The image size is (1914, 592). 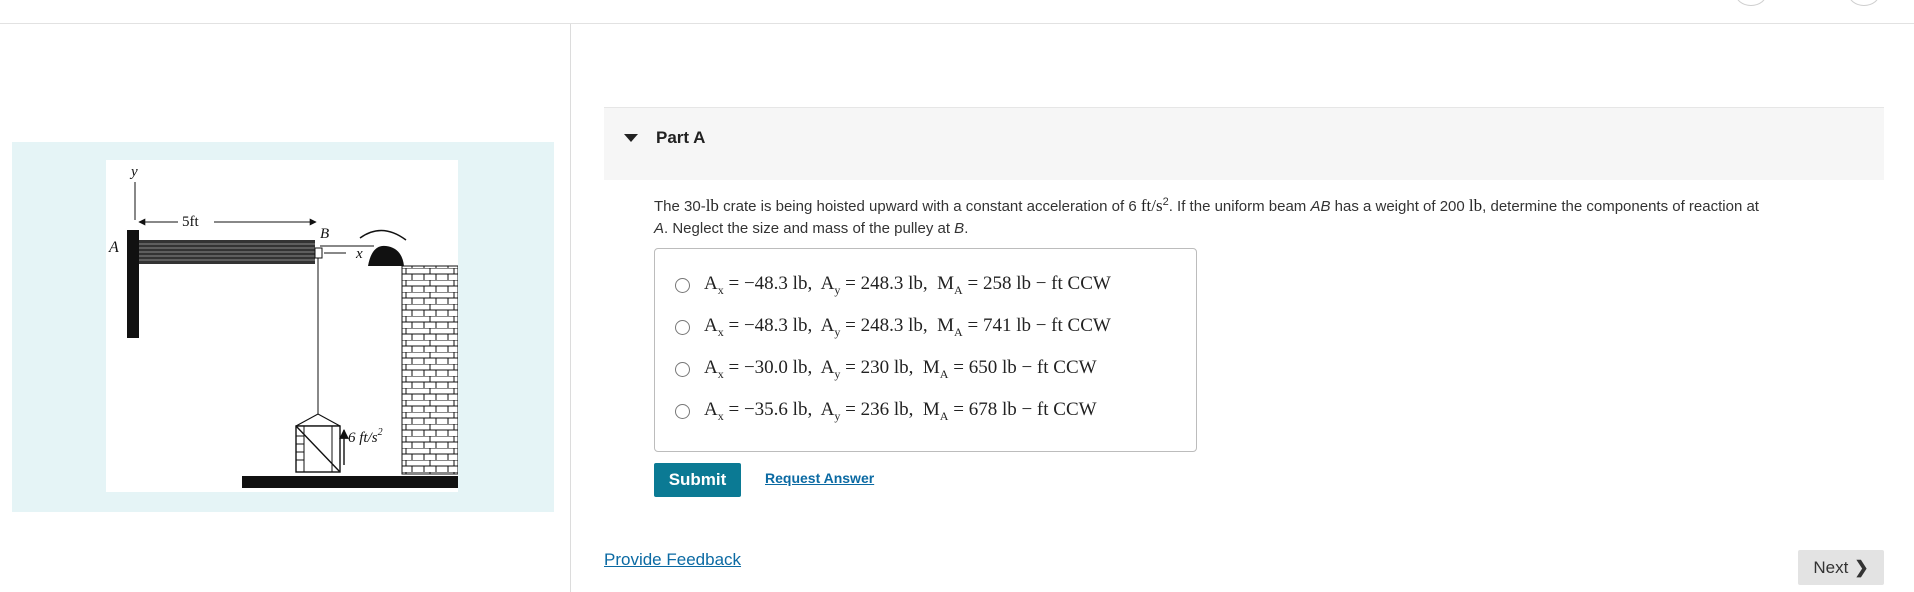 What do you see at coordinates (383, 235) in the screenshot?
I see `pulley-guard` at bounding box center [383, 235].